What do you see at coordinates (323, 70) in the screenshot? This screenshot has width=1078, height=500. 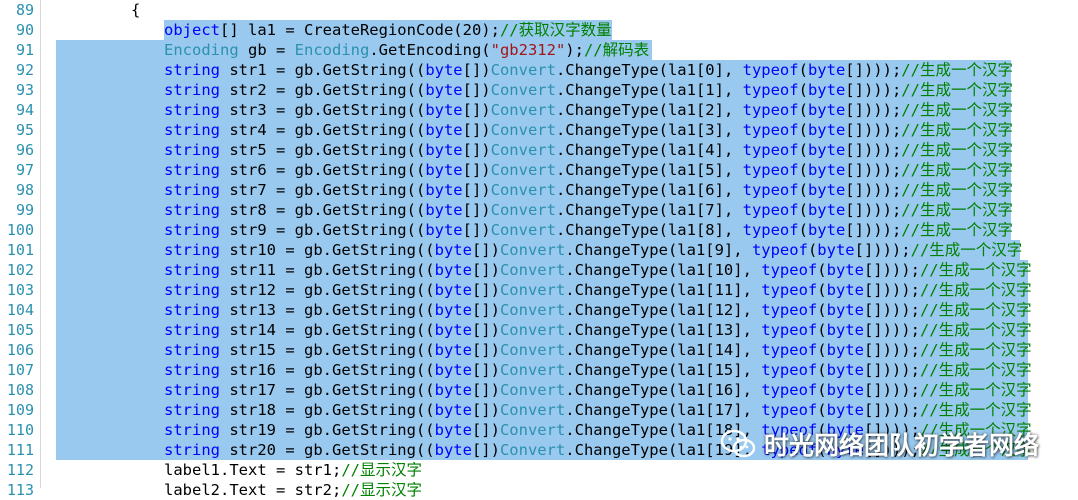 I see `code-token: str1 = gb.GetString((` at bounding box center [323, 70].